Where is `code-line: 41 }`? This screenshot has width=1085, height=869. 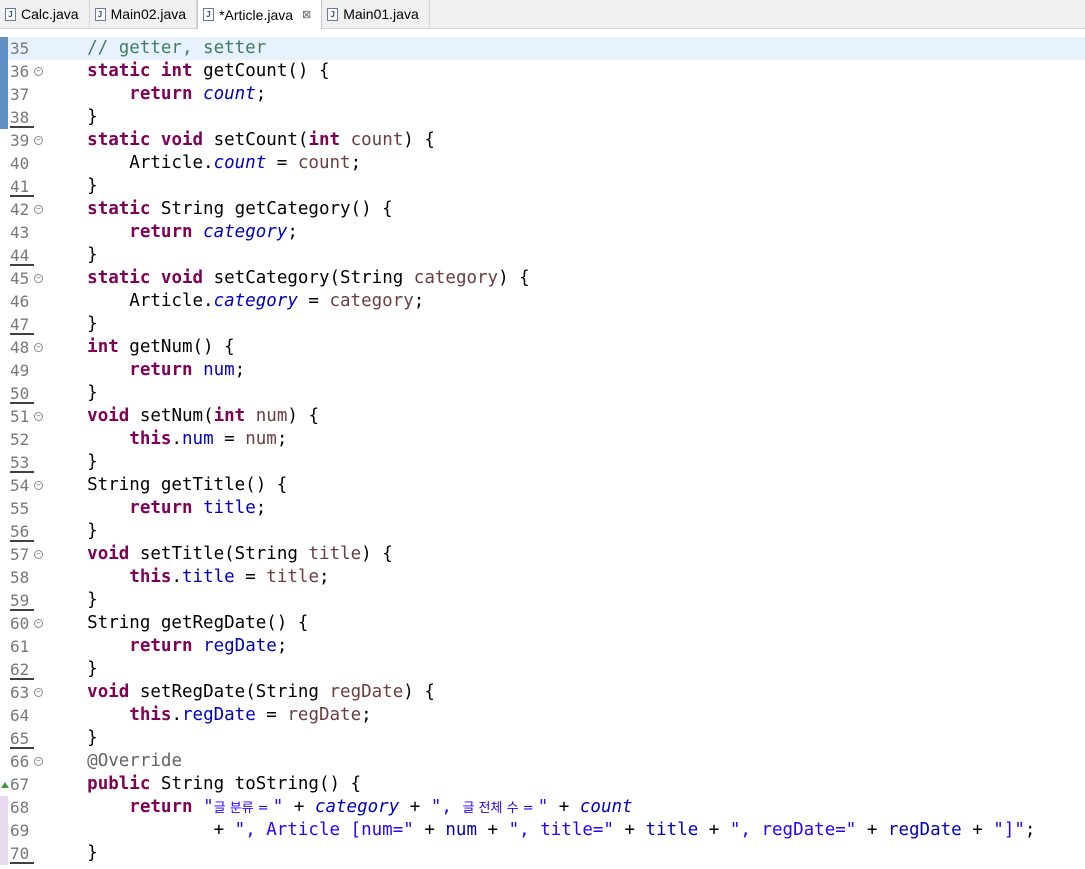 code-line: 41 } is located at coordinates (542, 186).